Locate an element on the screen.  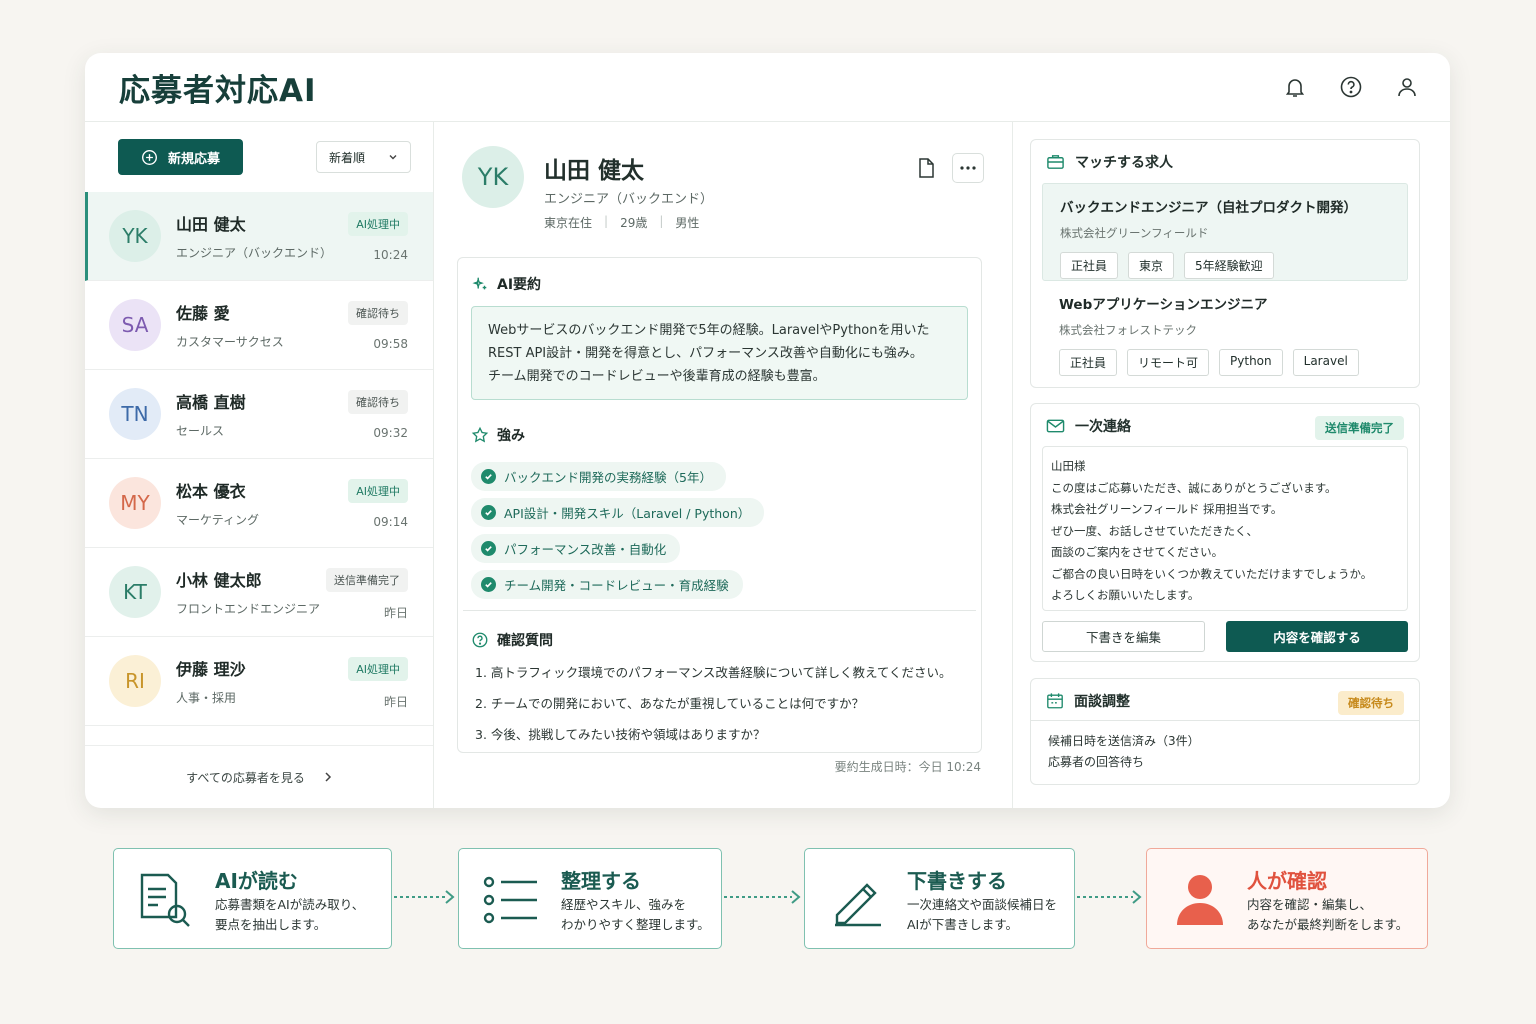
strength-text: パフォーマンス改善・自動化 is located at coordinates (585, 549).